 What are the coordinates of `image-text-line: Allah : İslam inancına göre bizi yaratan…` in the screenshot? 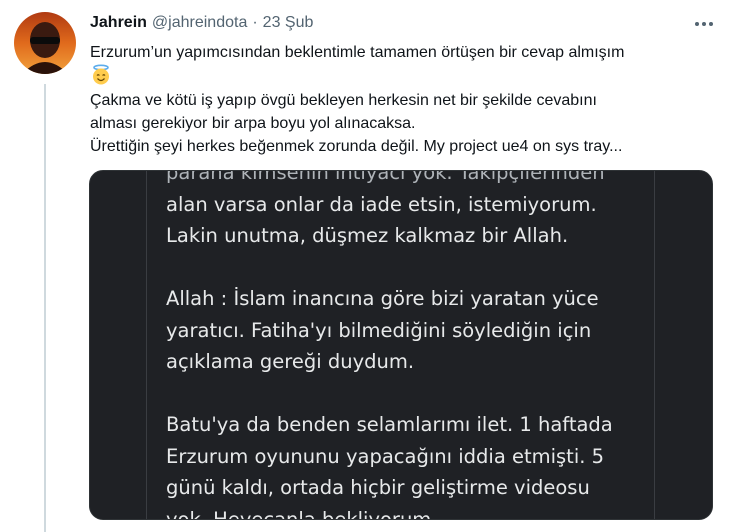 It's located at (382, 298).